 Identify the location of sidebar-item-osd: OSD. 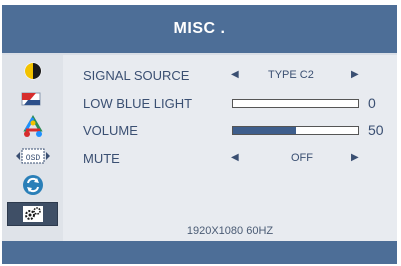
(32, 156).